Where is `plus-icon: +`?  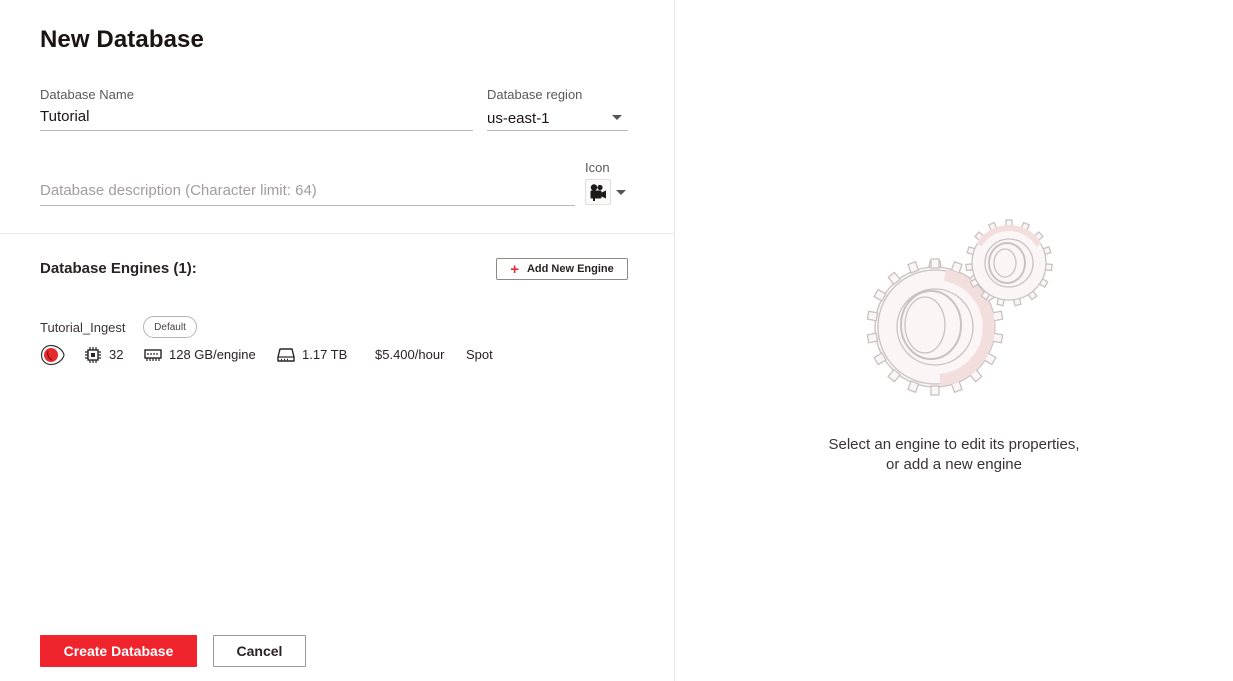 plus-icon: + is located at coordinates (514, 269).